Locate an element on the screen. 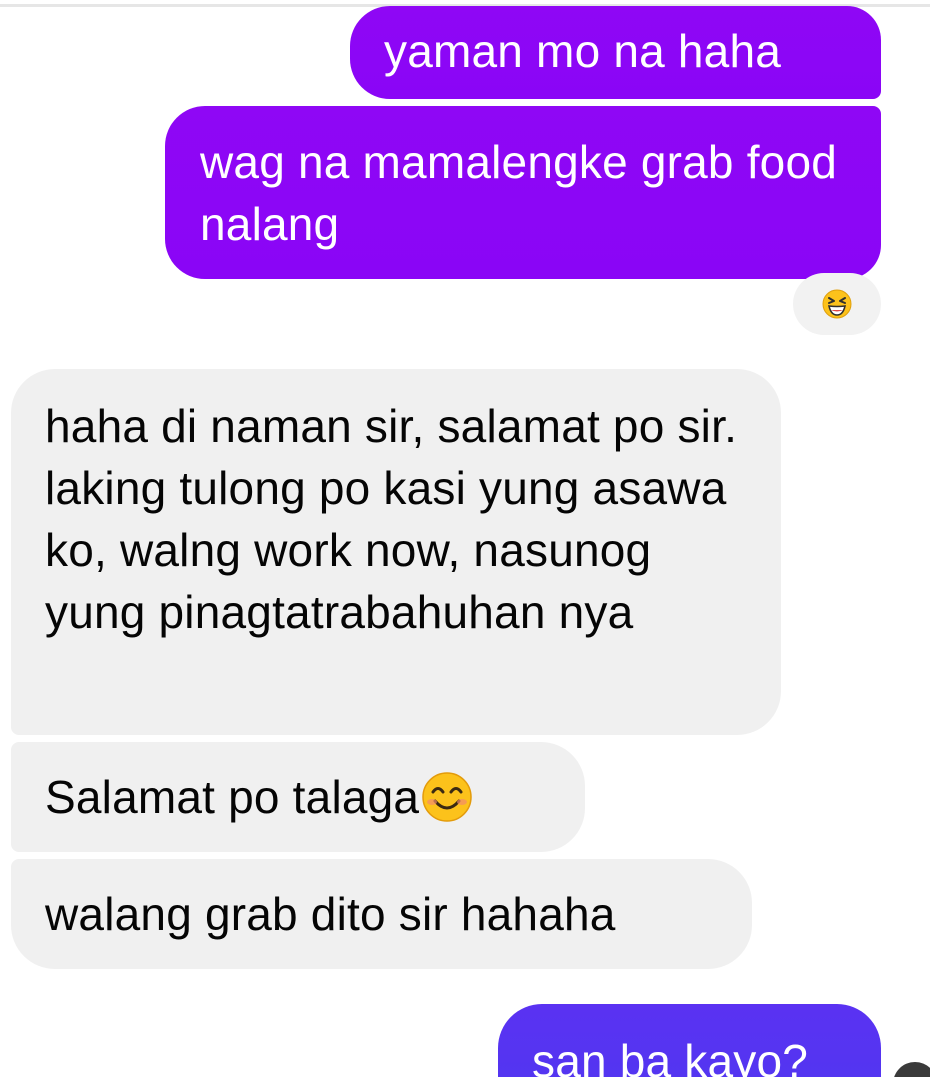 Image resolution: width=930 pixels, height=1077 pixels. message-text: walang grab dito sir hahaha is located at coordinates (330, 914).